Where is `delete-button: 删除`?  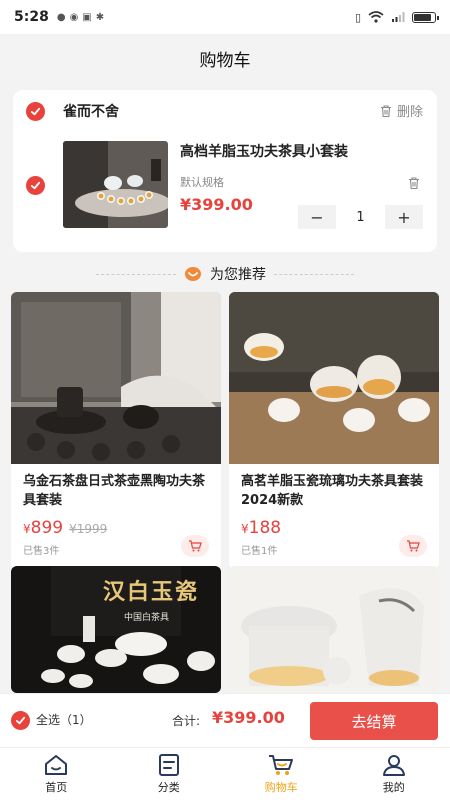 delete-button: 删除 is located at coordinates (401, 110).